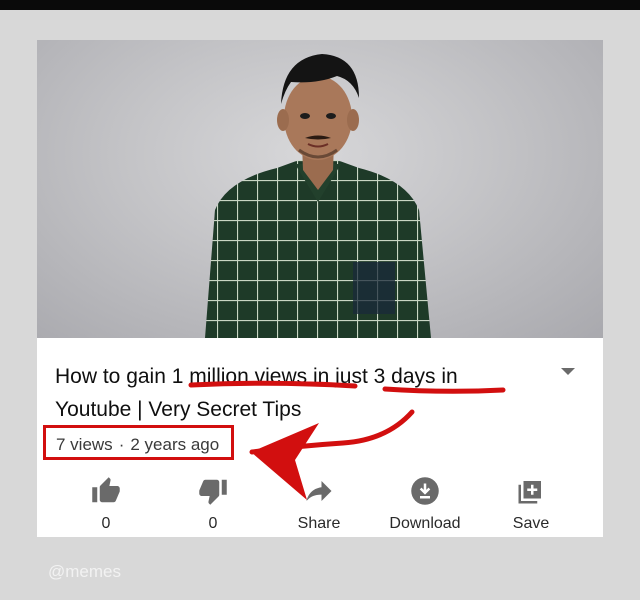 The height and width of the screenshot is (600, 640). I want to click on dislike-button: 0, so click(213, 506).